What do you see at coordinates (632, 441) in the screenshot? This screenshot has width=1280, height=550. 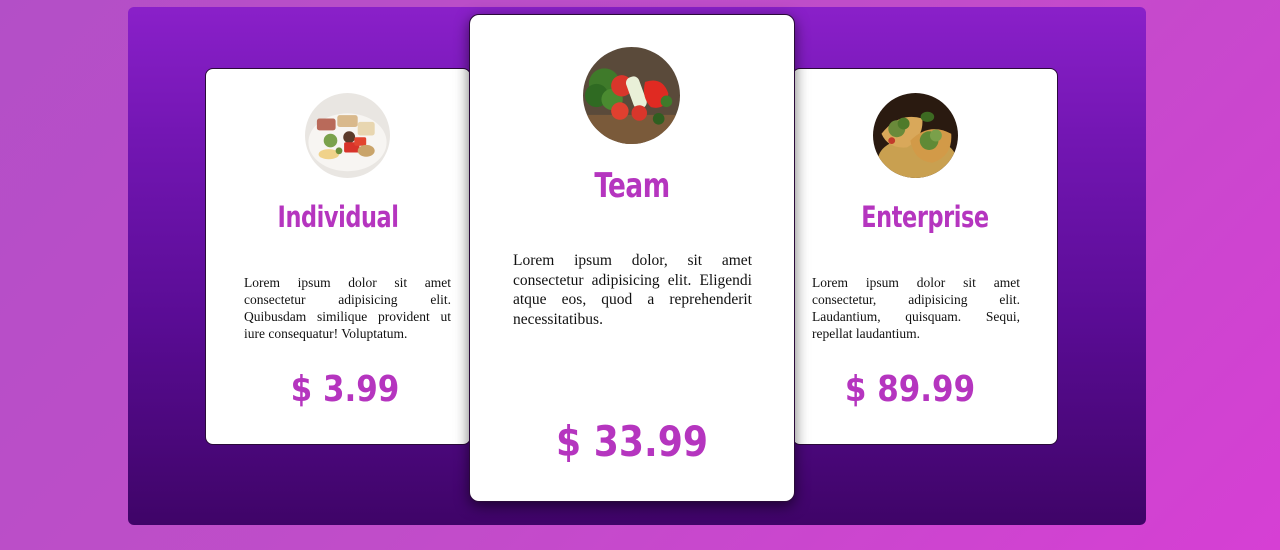 I see `plan-price: $ 33.99` at bounding box center [632, 441].